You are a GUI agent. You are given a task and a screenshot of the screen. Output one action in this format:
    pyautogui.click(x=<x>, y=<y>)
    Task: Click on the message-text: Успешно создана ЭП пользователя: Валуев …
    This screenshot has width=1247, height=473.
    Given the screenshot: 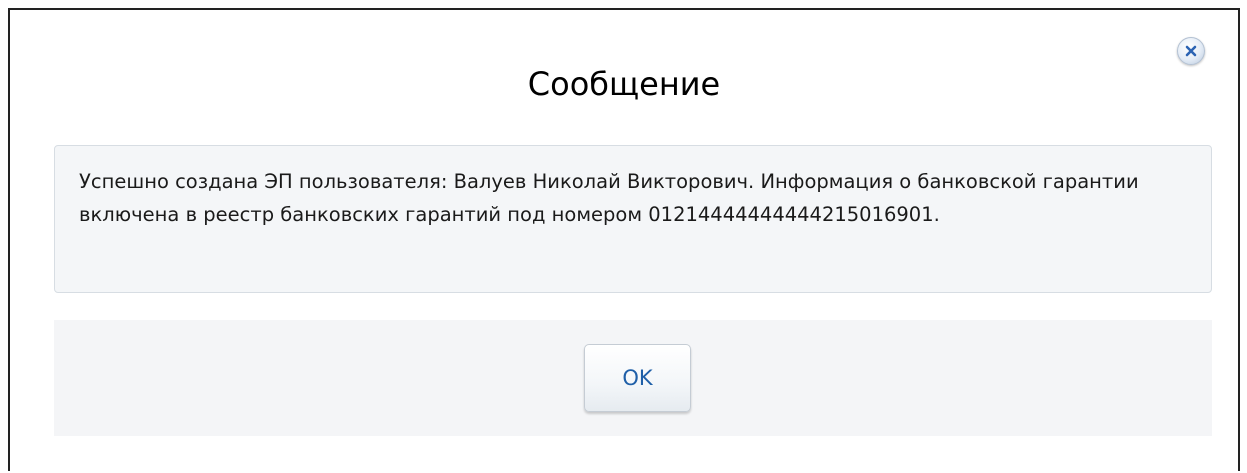 What is the action you would take?
    pyautogui.click(x=609, y=198)
    